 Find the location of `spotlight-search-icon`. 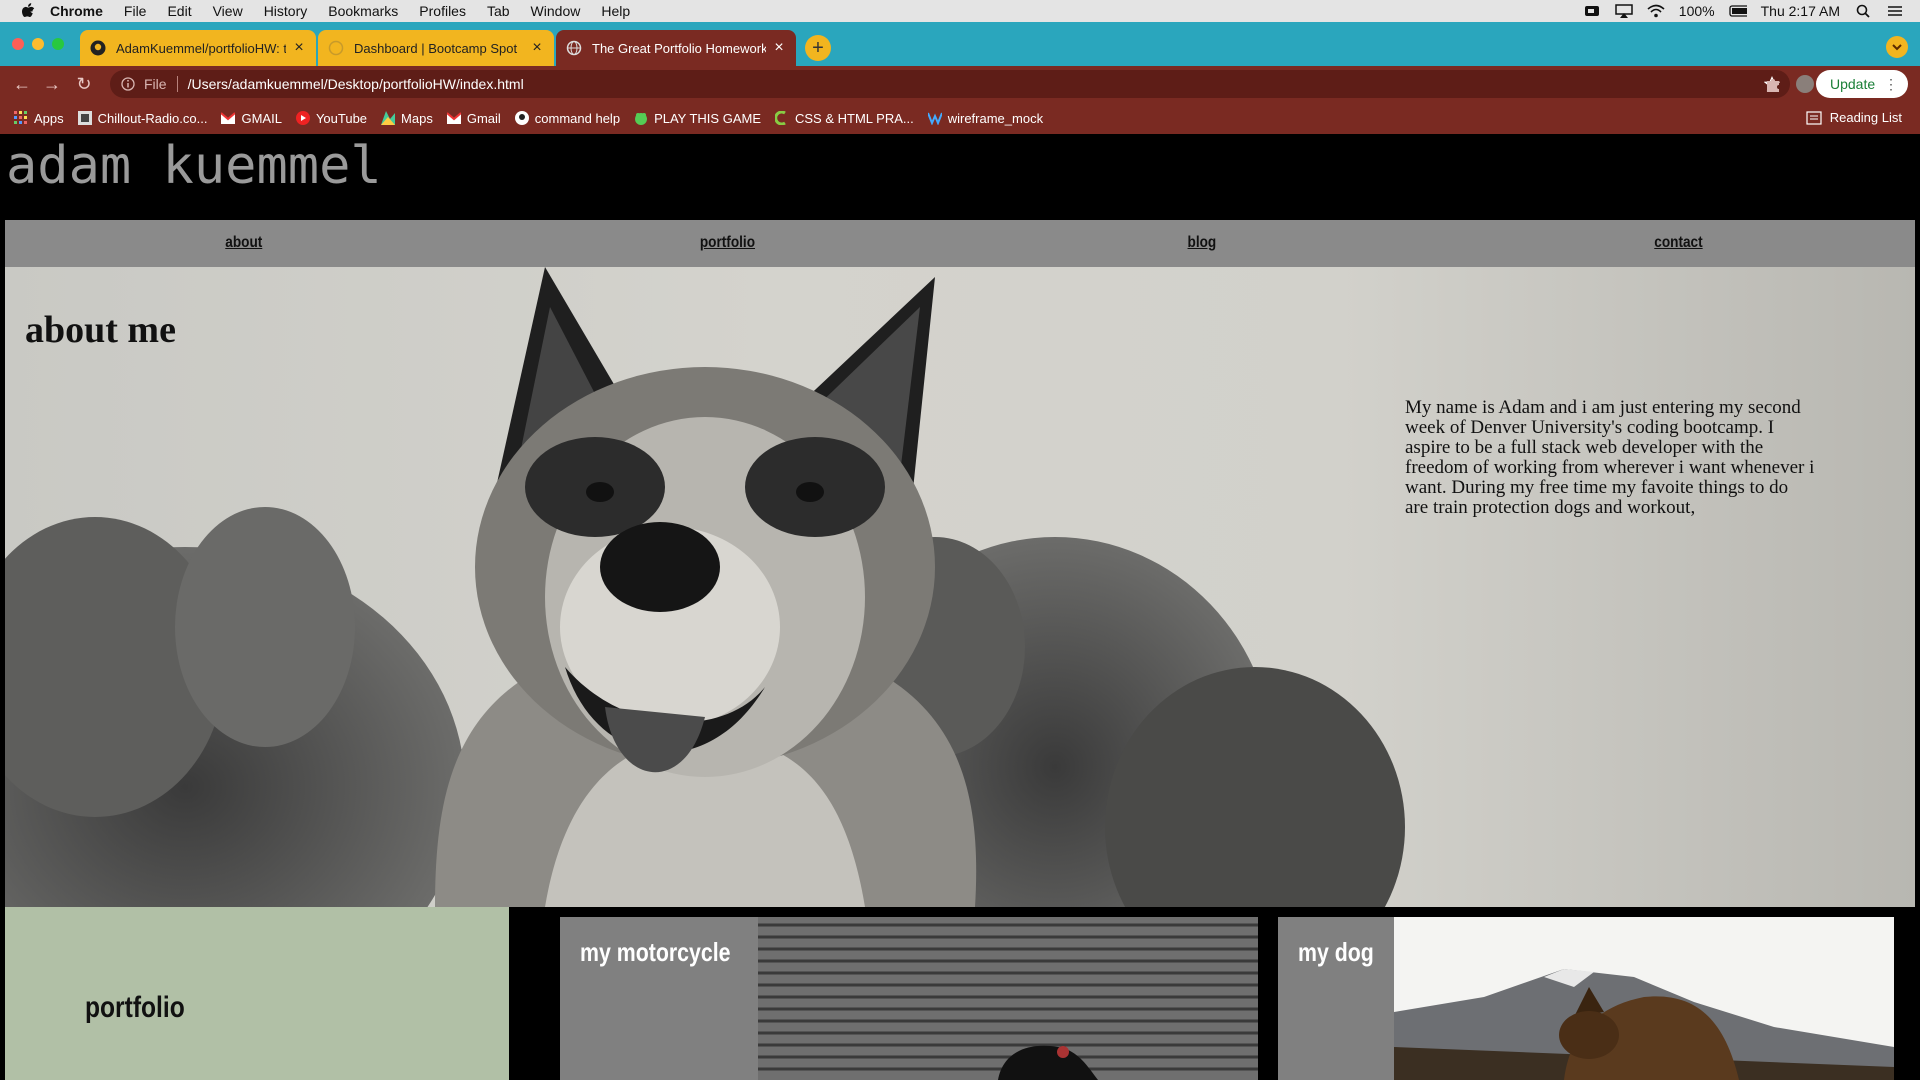

spotlight-search-icon is located at coordinates (1863, 11).